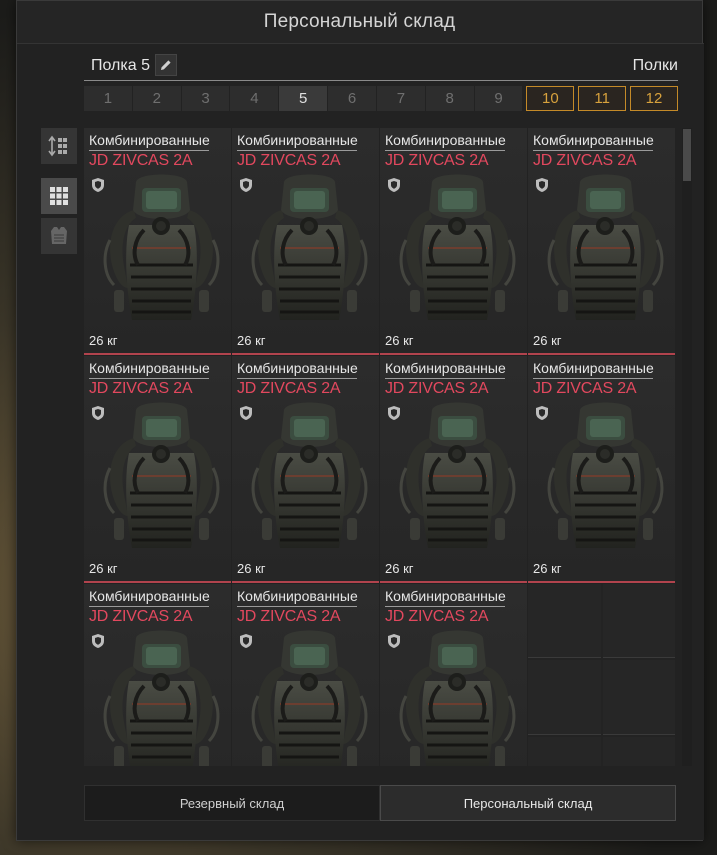  Describe the element at coordinates (550, 98) in the screenshot. I see `tab-shelf-10: 10` at that location.